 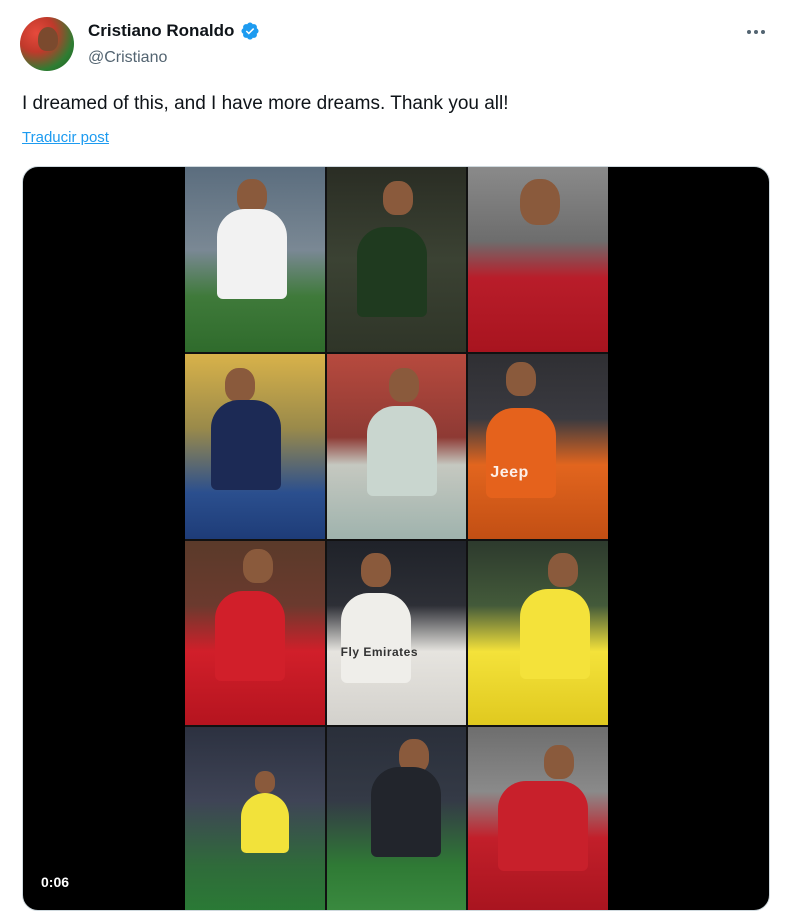 I want to click on author-handle: @Cristiano, so click(x=127, y=58).